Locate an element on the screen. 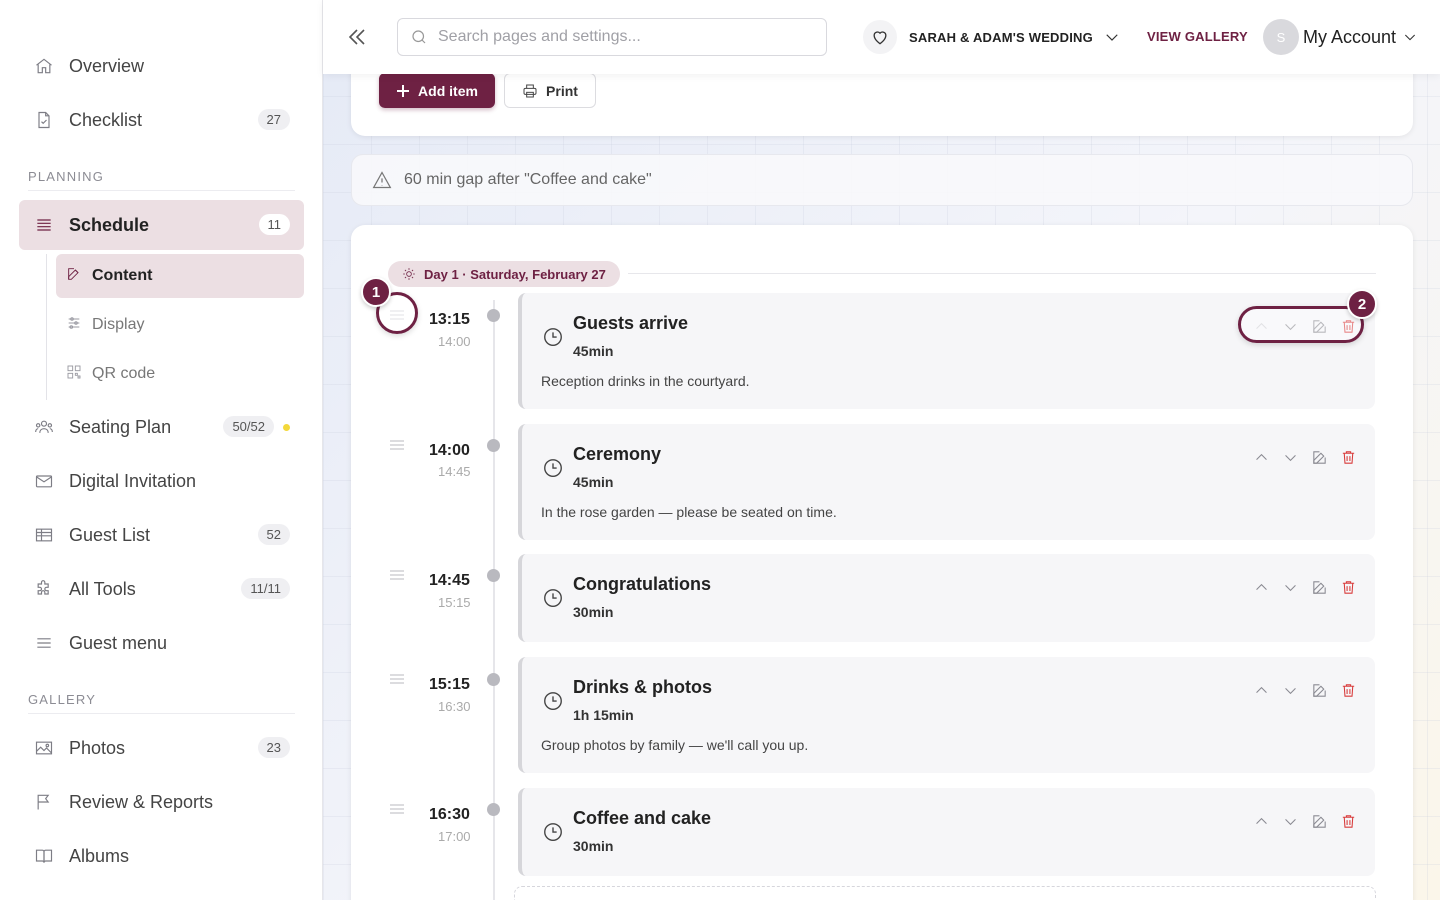 This screenshot has height=900, width=1440. sidebar-item-photos: Photos 23 is located at coordinates (161, 748).